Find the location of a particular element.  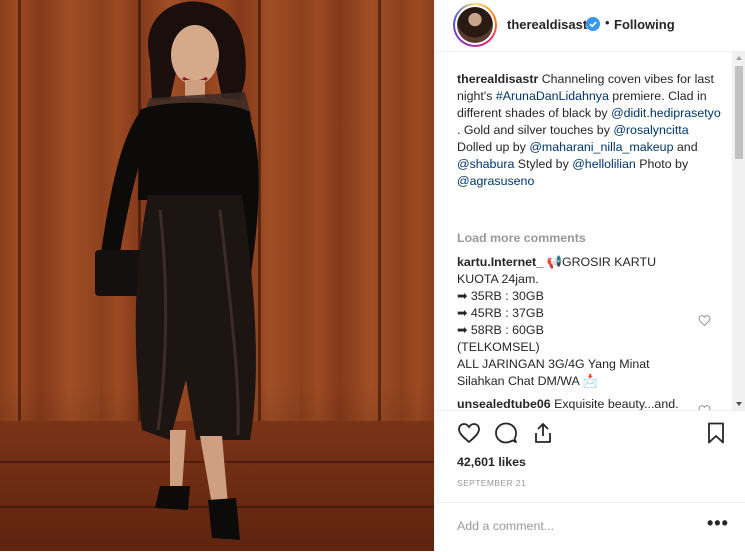

comment-username: unsealedtube06 is located at coordinates (504, 403).